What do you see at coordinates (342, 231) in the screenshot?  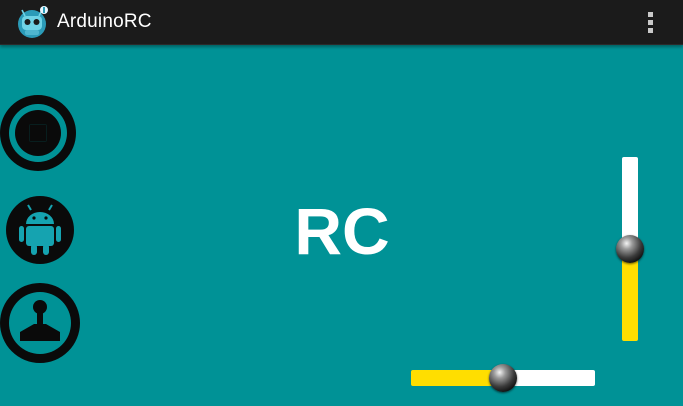 I see `rc-label: RC` at bounding box center [342, 231].